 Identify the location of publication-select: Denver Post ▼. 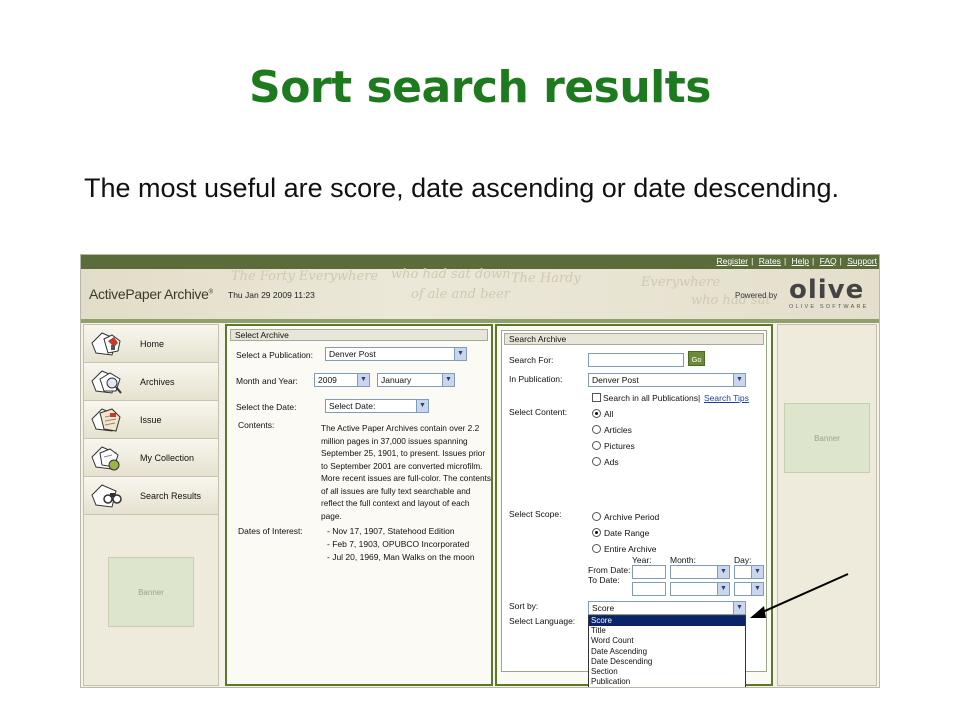
(396, 354).